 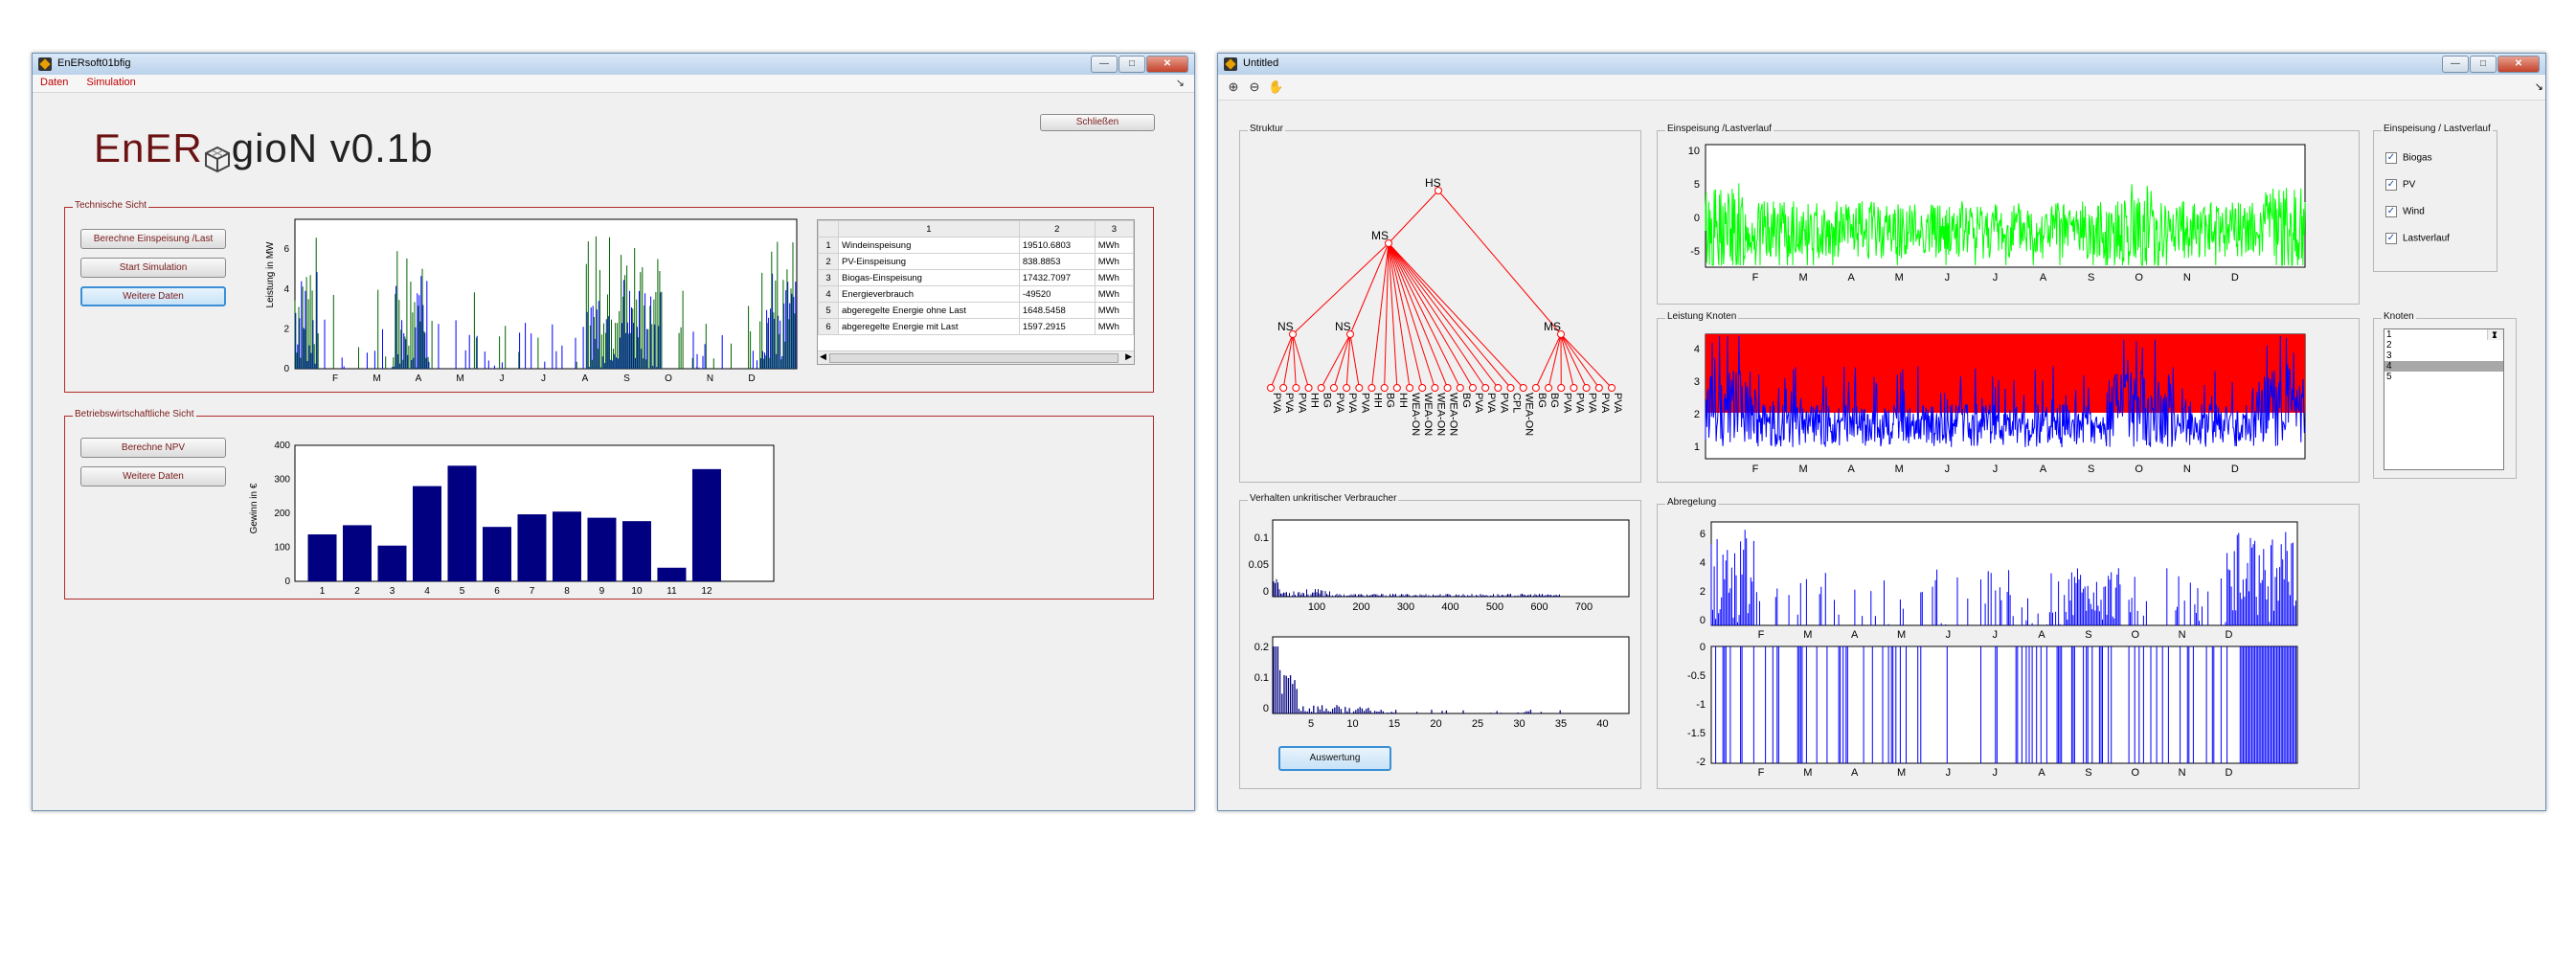 What do you see at coordinates (1233, 87) in the screenshot?
I see `zoom-in-icon: ⊕` at bounding box center [1233, 87].